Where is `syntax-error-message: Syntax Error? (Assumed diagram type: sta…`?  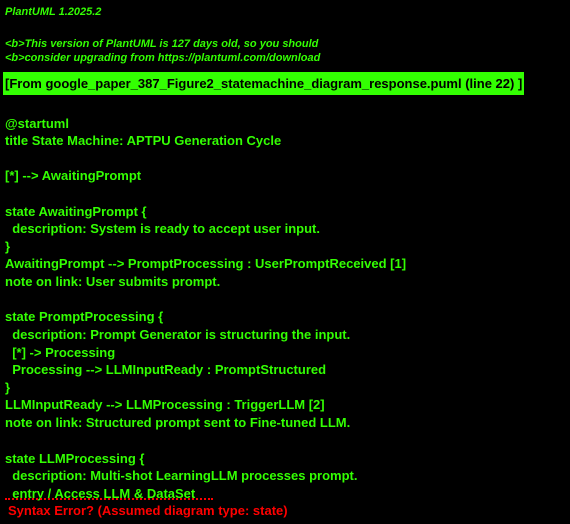
syntax-error-message: Syntax Error? (Assumed diagram type: sta… is located at coordinates (148, 510).